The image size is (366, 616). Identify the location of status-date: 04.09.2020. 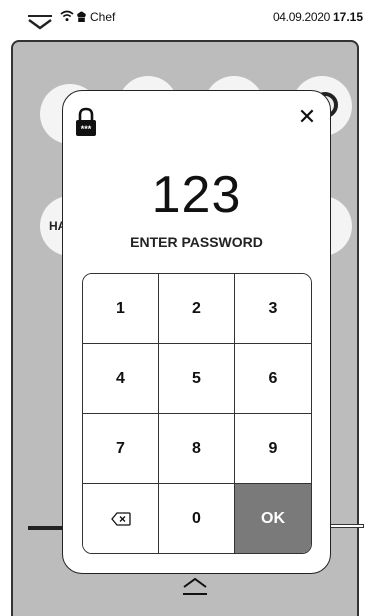
(301, 17).